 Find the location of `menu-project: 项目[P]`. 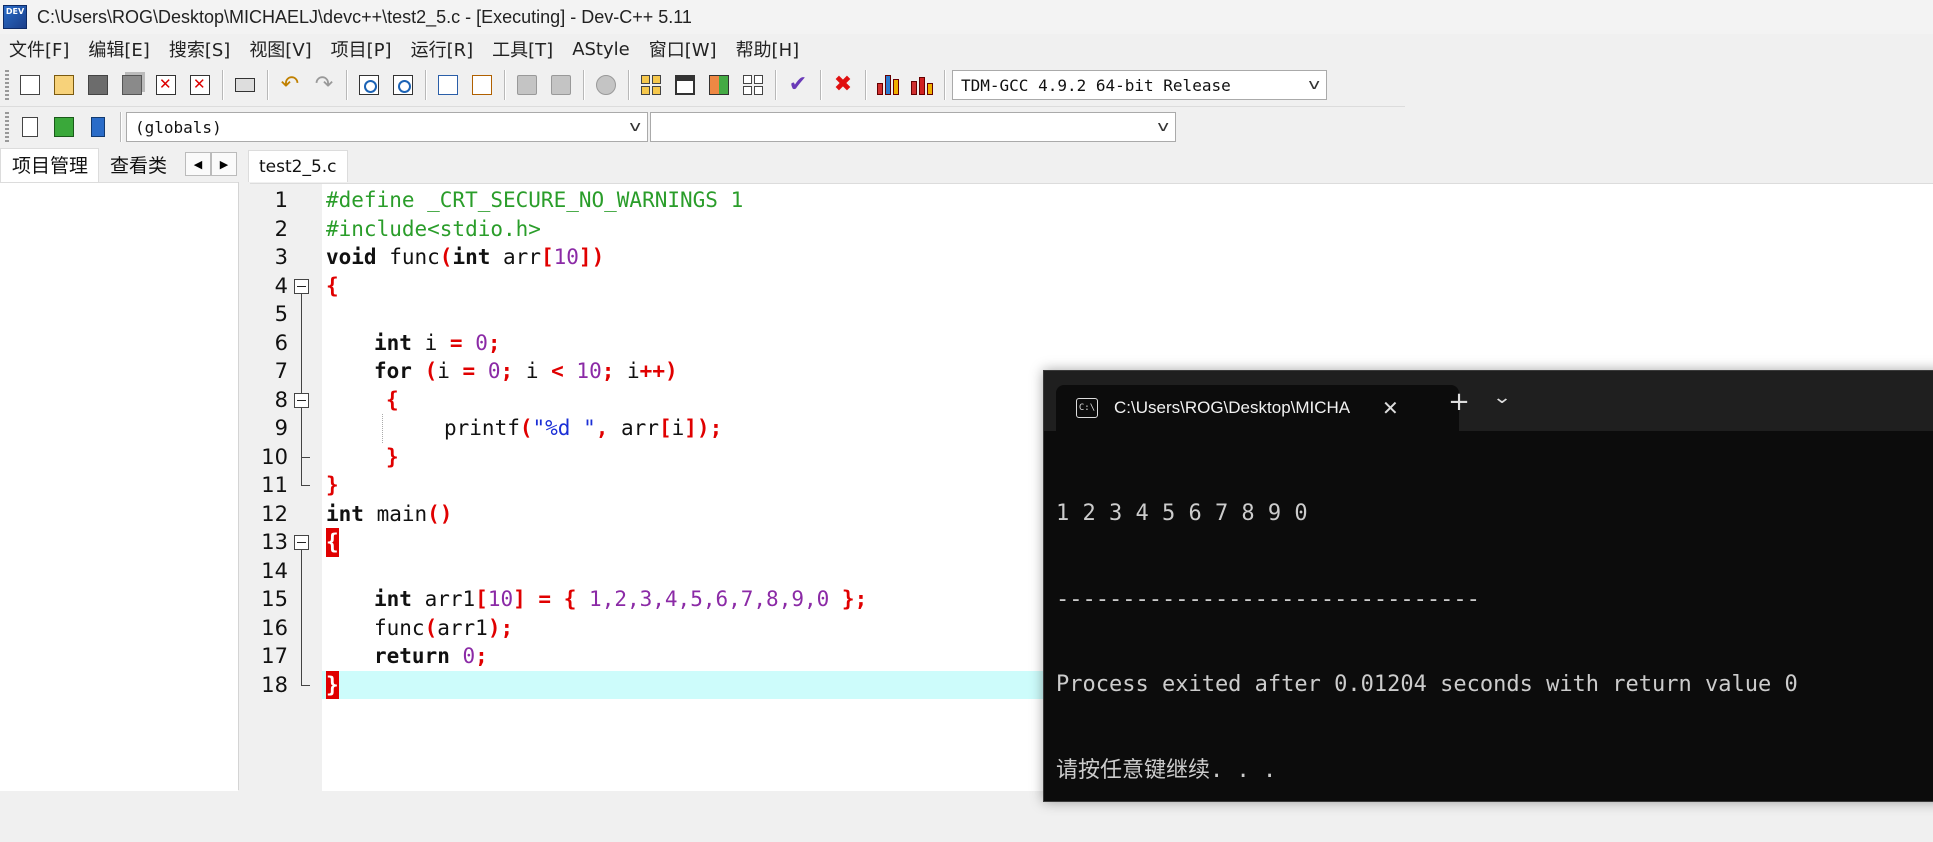

menu-project: 项目[P] is located at coordinates (362, 49).